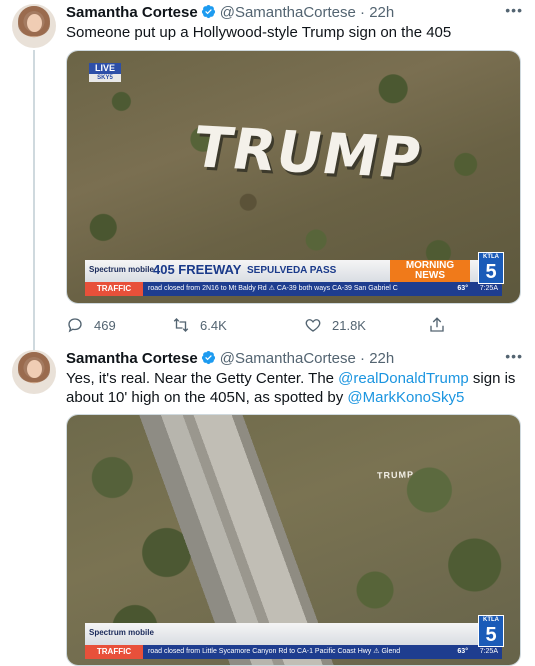 This screenshot has width=535, height=666. Describe the element at coordinates (105, 68) in the screenshot. I see `live-label: LIVE` at that location.